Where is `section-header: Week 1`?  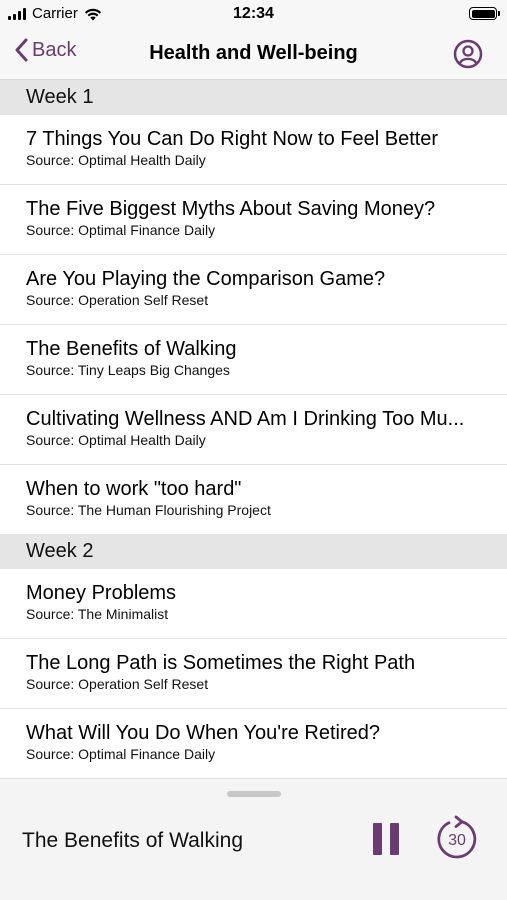
section-header: Week 1 is located at coordinates (253, 97).